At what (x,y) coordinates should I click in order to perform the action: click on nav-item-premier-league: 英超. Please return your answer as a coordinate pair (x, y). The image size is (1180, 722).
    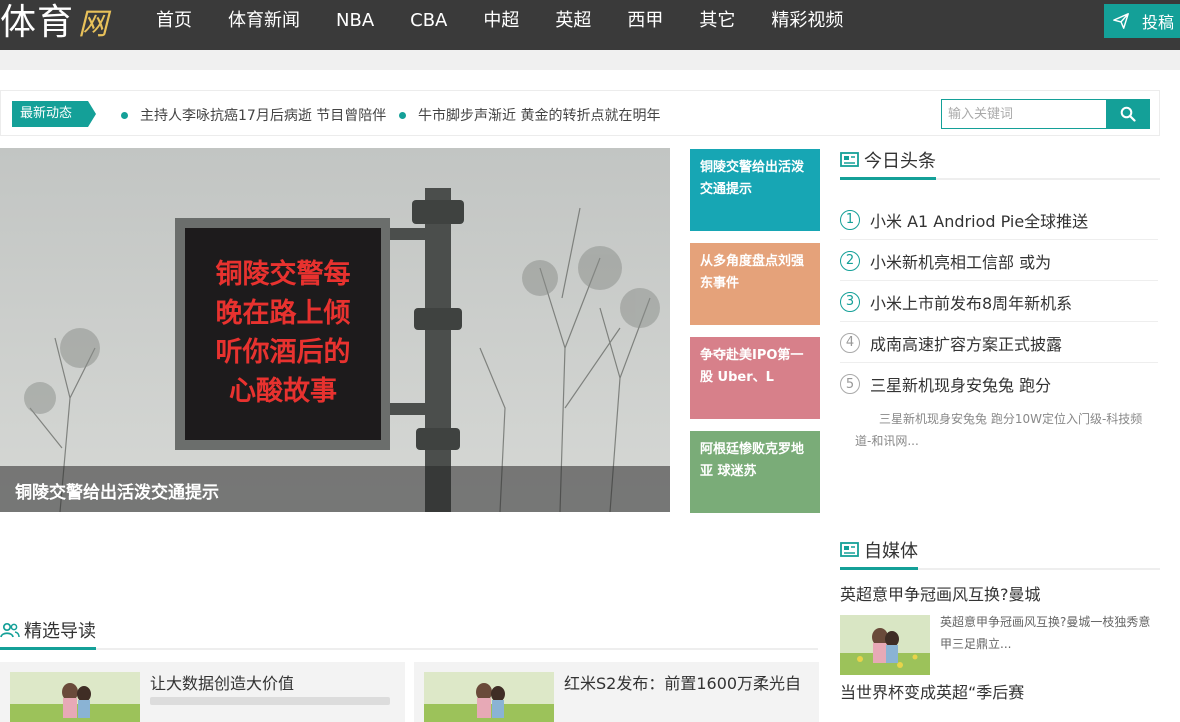
    Looking at the image, I should click on (573, 21).